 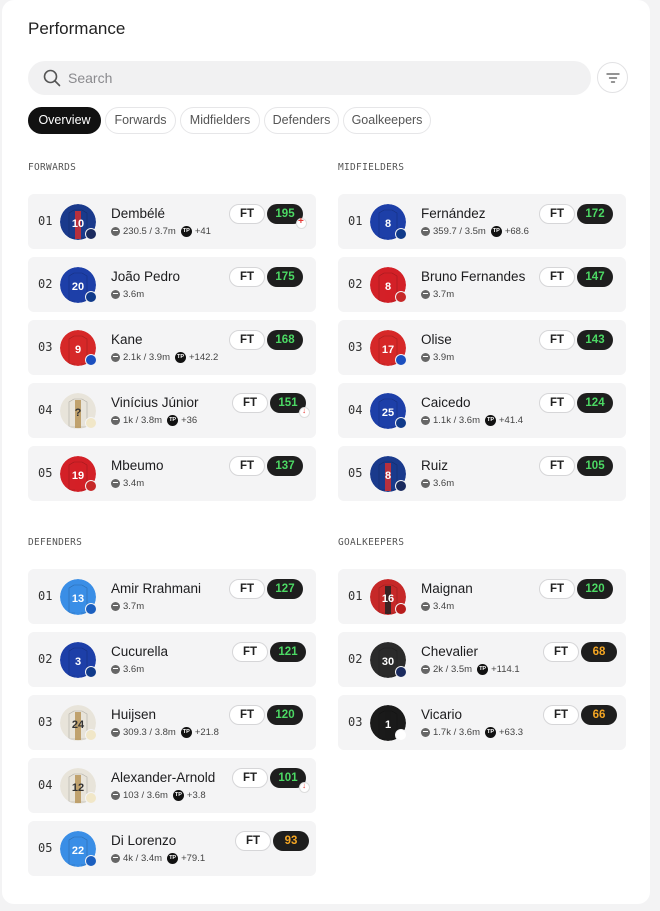 What do you see at coordinates (172, 221) in the screenshot?
I see `player-card: 01 10 Dembélé 230.5 / 3.7m TP +41 FT 195` at bounding box center [172, 221].